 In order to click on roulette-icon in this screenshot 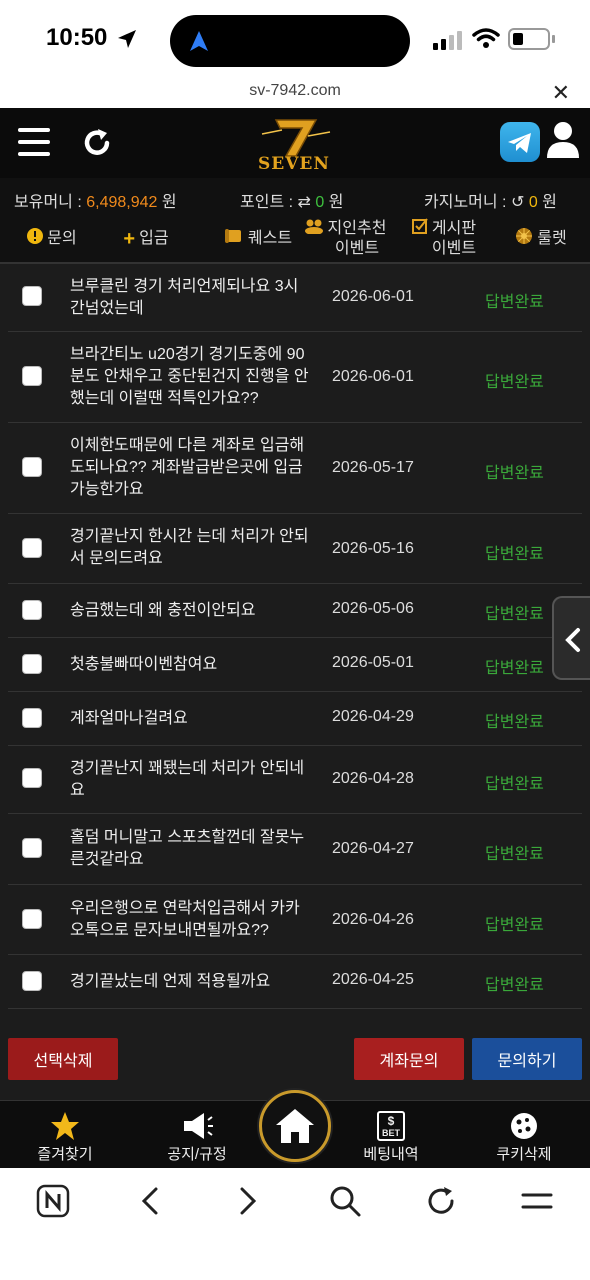, I will do `click(524, 239)`.